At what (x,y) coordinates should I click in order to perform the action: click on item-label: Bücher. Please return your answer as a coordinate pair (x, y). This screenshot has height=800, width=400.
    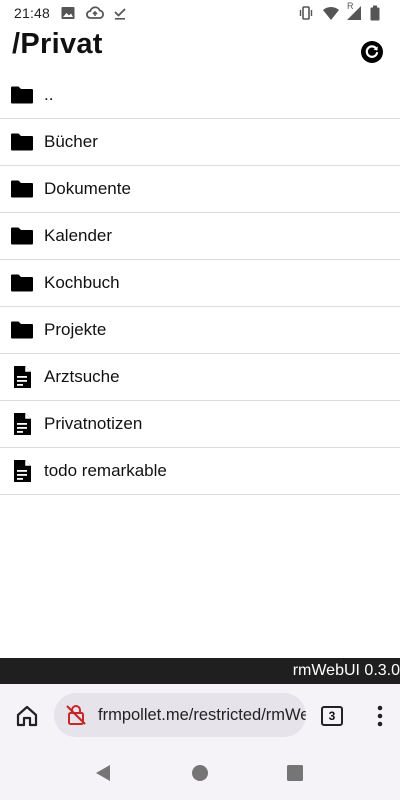
    Looking at the image, I should click on (71, 141).